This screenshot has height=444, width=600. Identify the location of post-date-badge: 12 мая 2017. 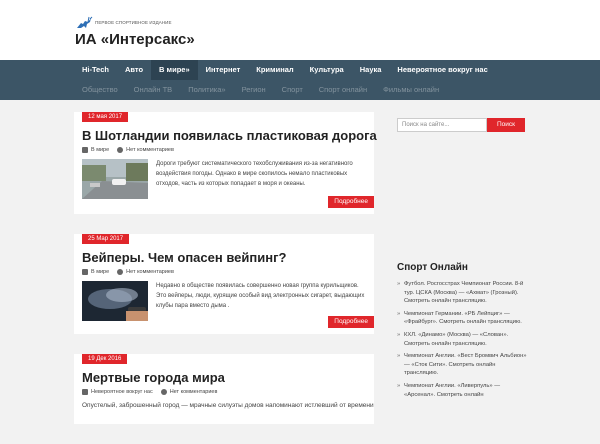
(105, 117).